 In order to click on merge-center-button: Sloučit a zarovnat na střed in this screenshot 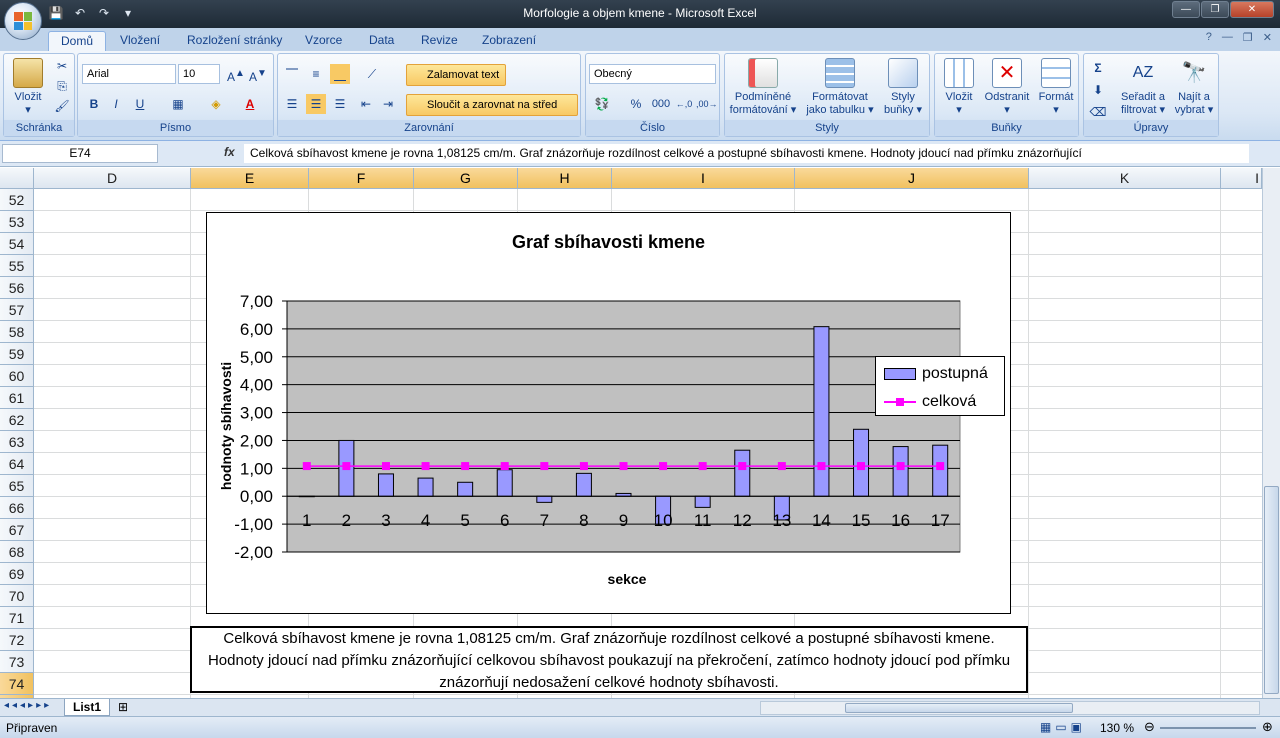, I will do `click(492, 105)`.